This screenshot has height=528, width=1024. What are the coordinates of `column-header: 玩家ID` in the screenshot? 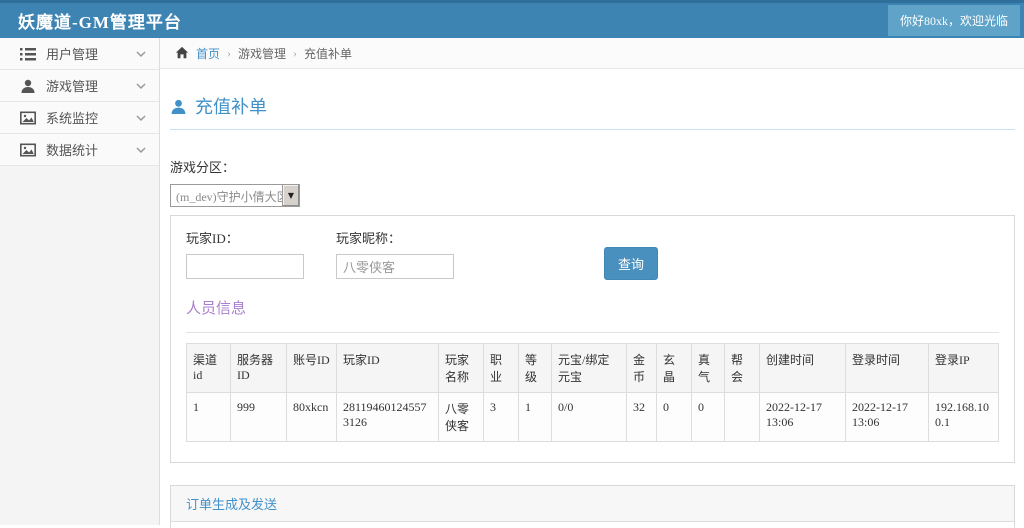 It's located at (387, 368).